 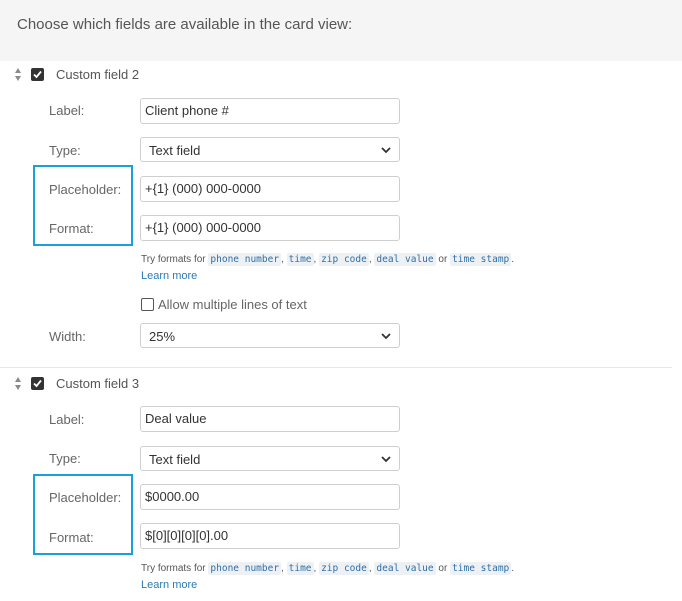 What do you see at coordinates (270, 228) in the screenshot?
I see `format-input: +{1} (000) 000-0000` at bounding box center [270, 228].